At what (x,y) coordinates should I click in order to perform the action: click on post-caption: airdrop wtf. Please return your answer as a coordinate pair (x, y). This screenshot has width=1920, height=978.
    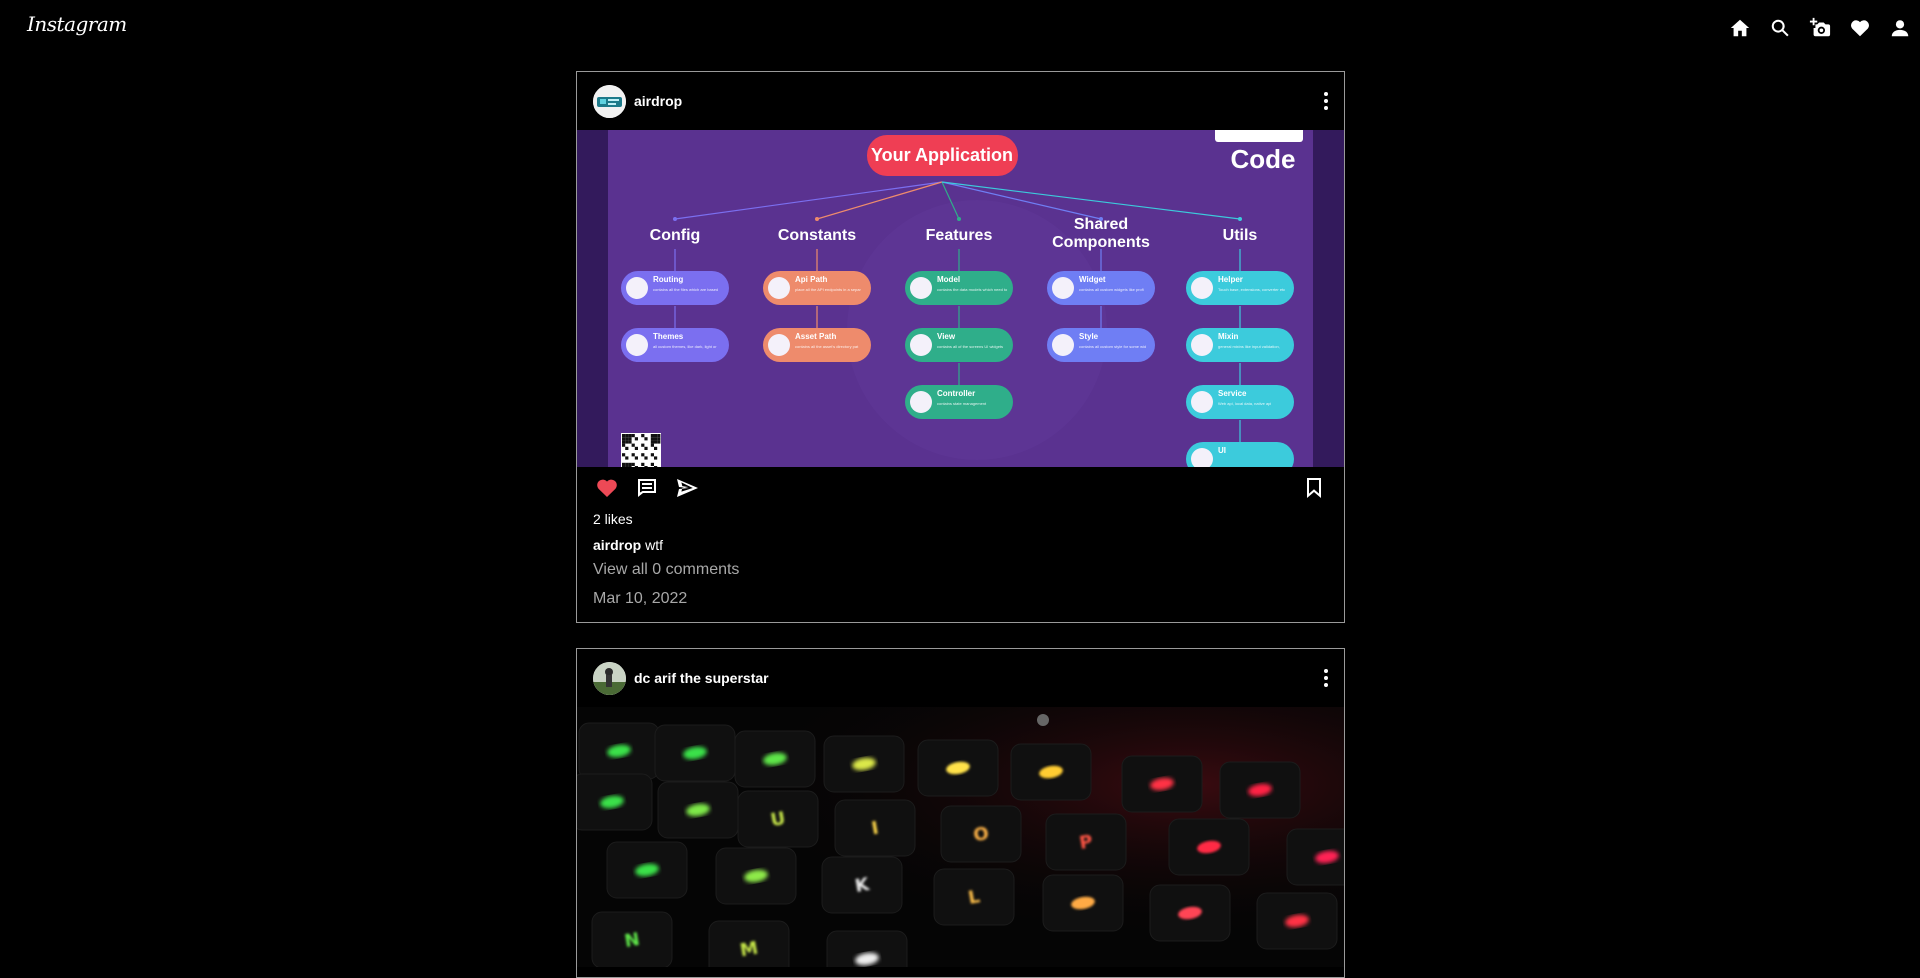
    Looking at the image, I should click on (960, 545).